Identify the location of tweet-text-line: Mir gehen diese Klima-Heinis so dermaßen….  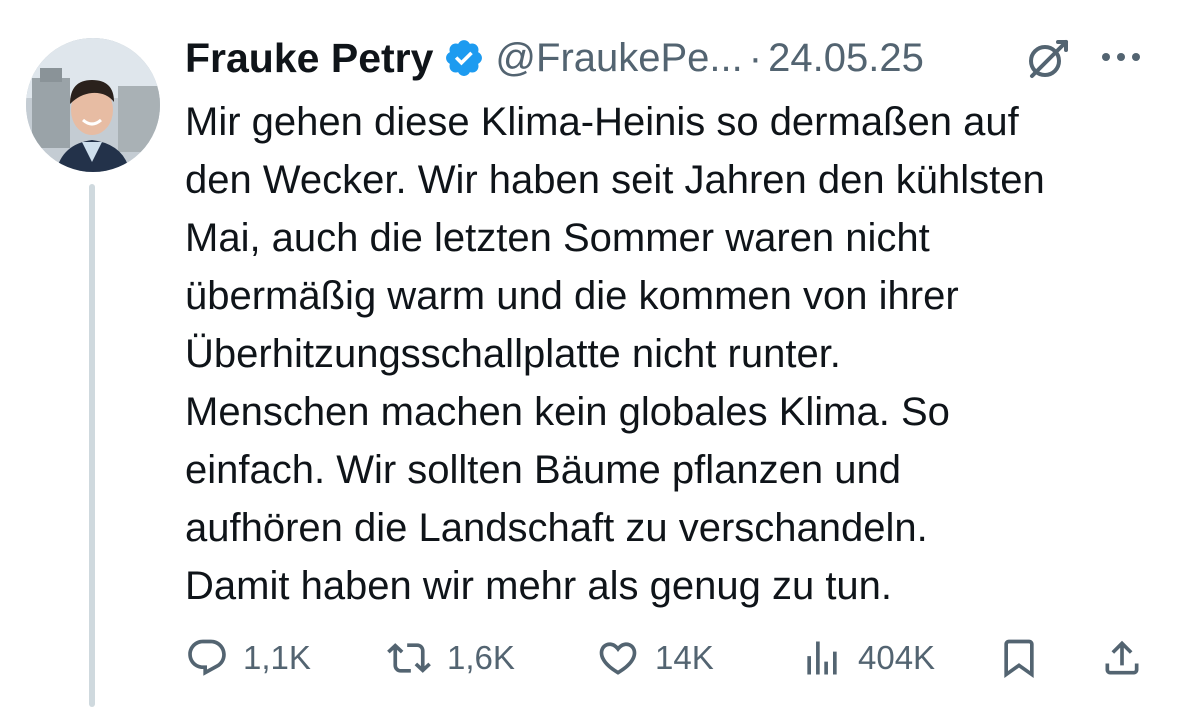
(602, 122).